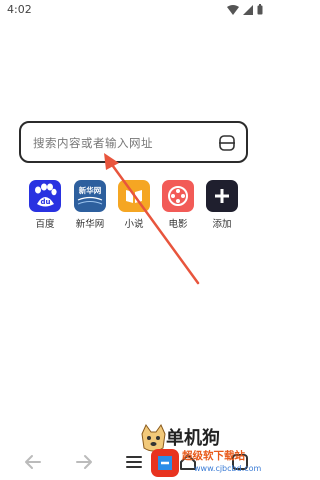  What do you see at coordinates (84, 462) in the screenshot?
I see `forward-arrow-icon` at bounding box center [84, 462].